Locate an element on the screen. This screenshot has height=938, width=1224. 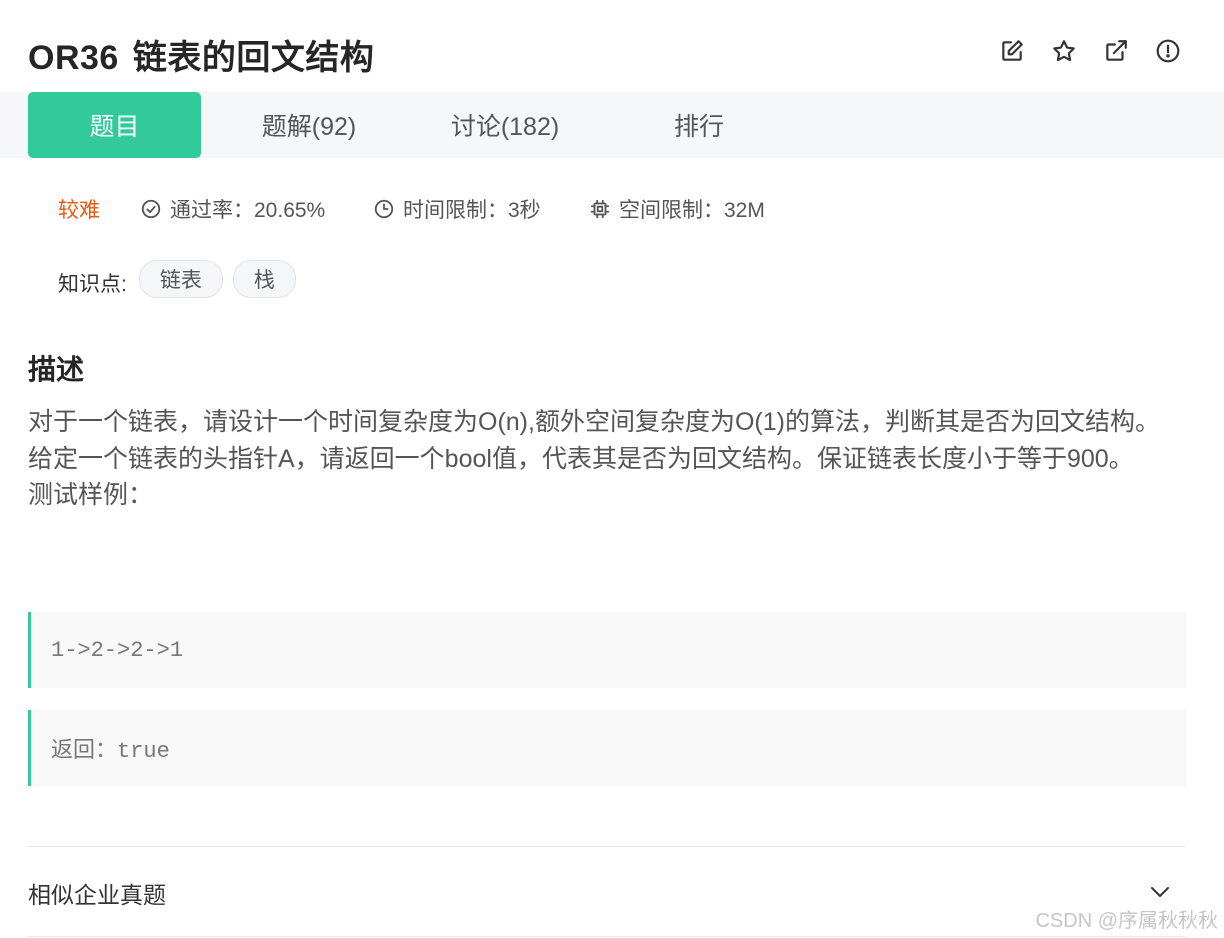
report-icon is located at coordinates (1168, 51).